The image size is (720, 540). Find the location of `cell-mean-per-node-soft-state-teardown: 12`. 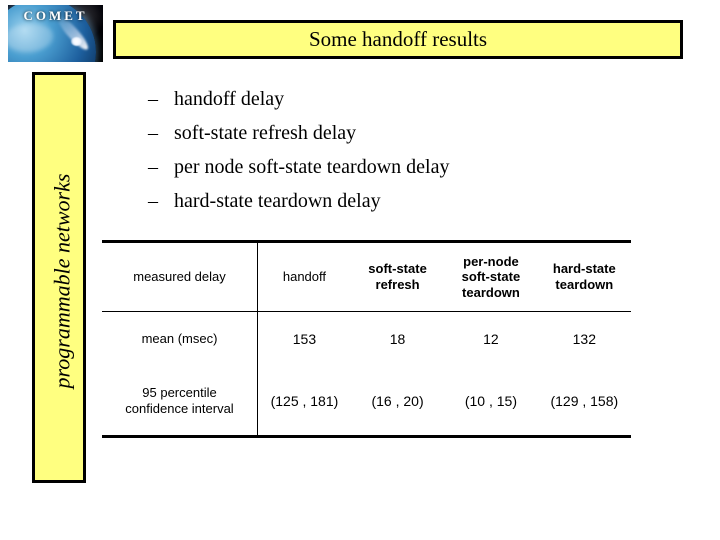

cell-mean-per-node-soft-state-teardown: 12 is located at coordinates (491, 339).